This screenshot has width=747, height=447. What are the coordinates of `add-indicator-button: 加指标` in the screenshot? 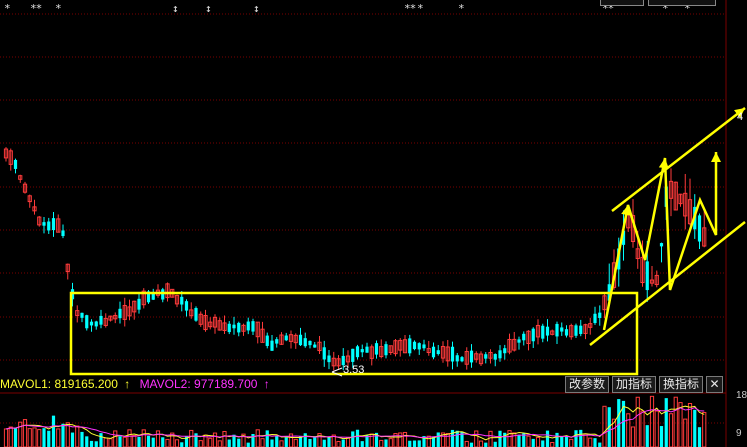 It's located at (634, 384).